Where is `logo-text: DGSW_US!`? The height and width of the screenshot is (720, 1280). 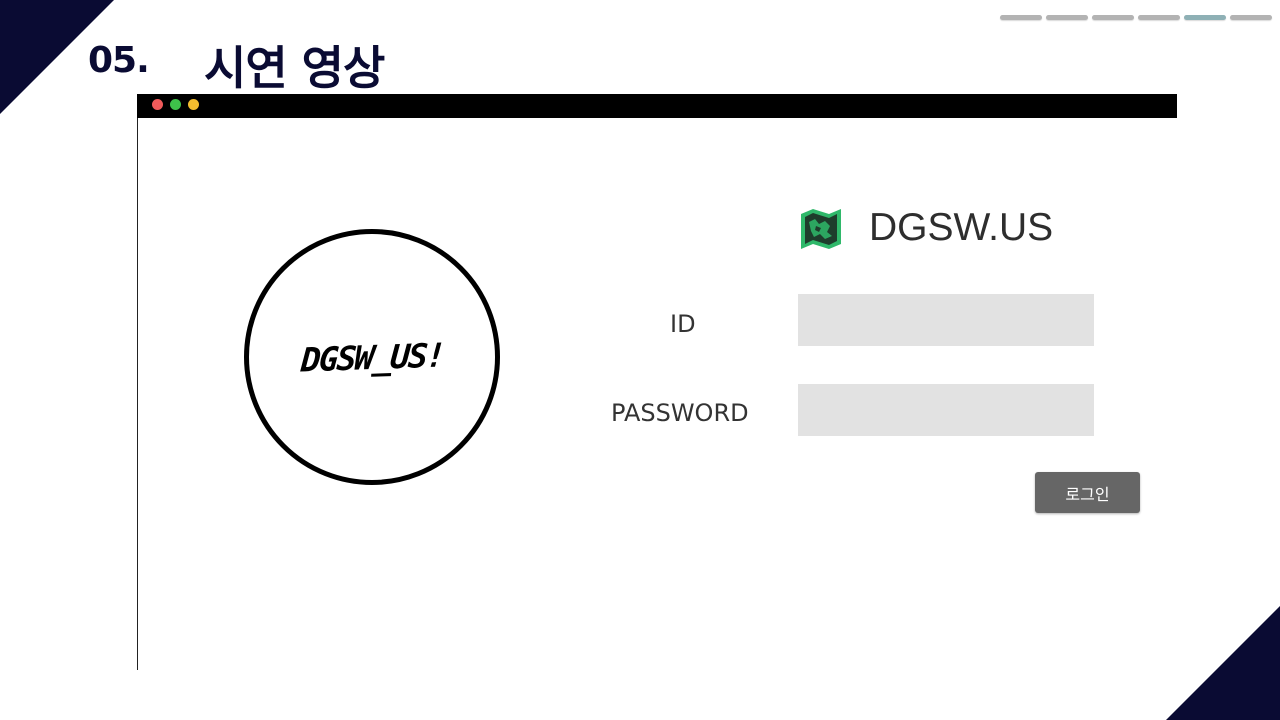
logo-text: DGSW_US! is located at coordinates (372, 357).